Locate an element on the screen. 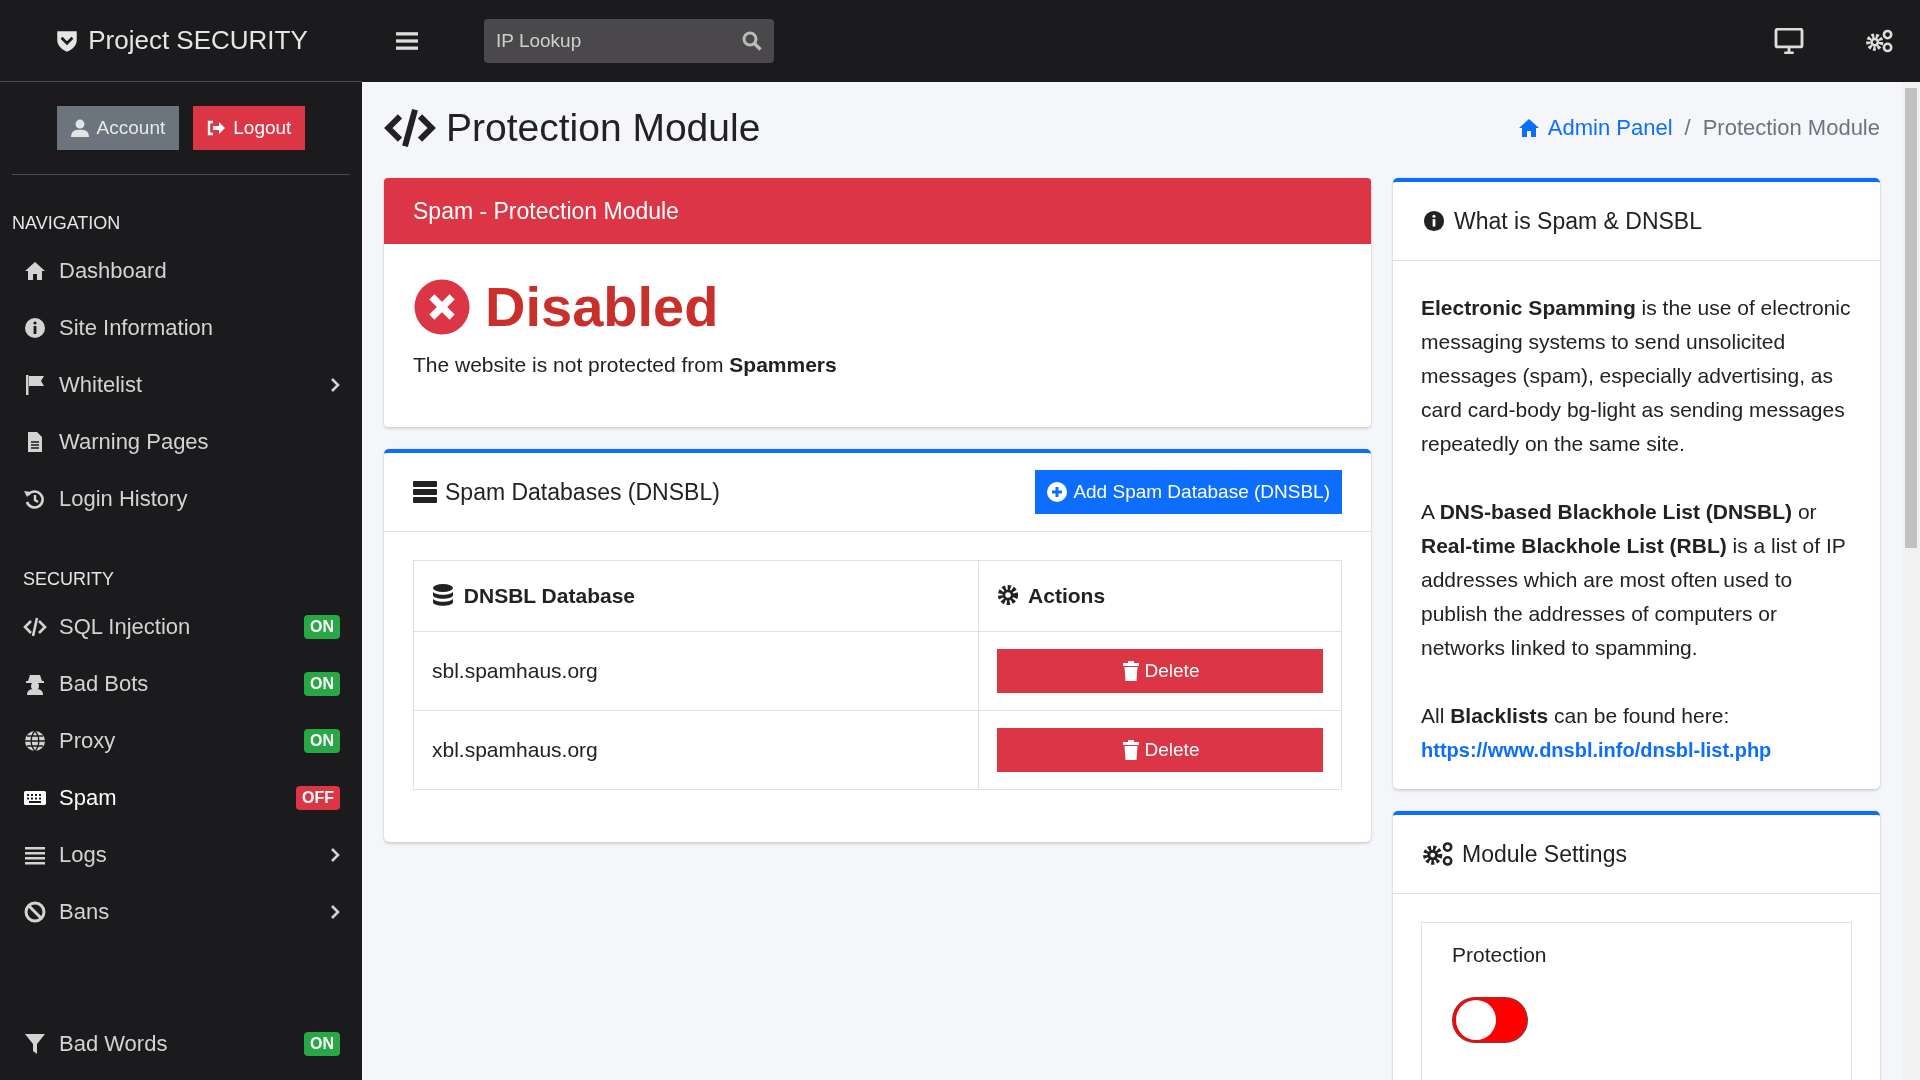  sidebar-item-label: Dashboard is located at coordinates (113, 270).